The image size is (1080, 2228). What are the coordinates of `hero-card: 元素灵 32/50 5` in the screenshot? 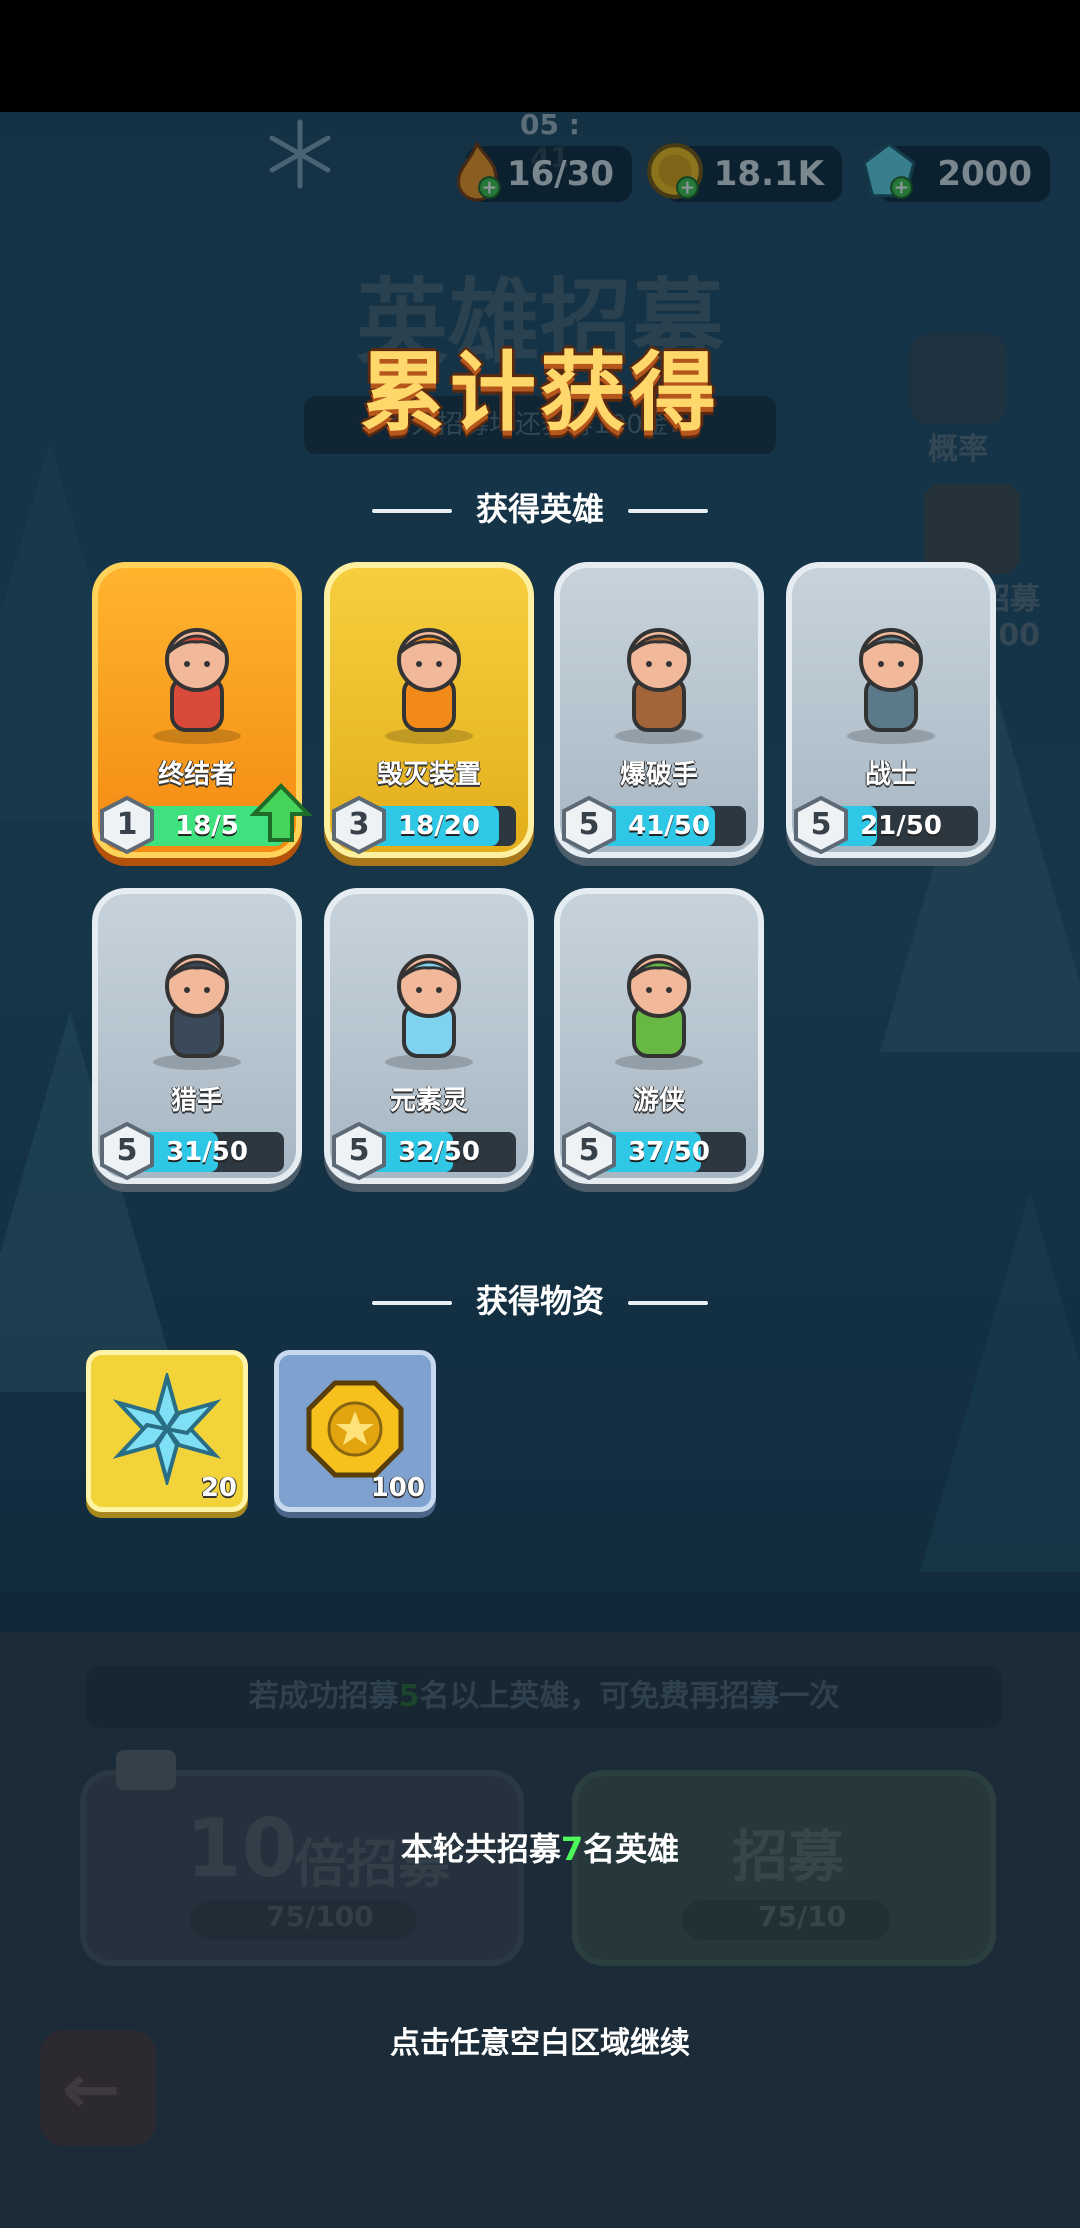 It's located at (429, 1036).